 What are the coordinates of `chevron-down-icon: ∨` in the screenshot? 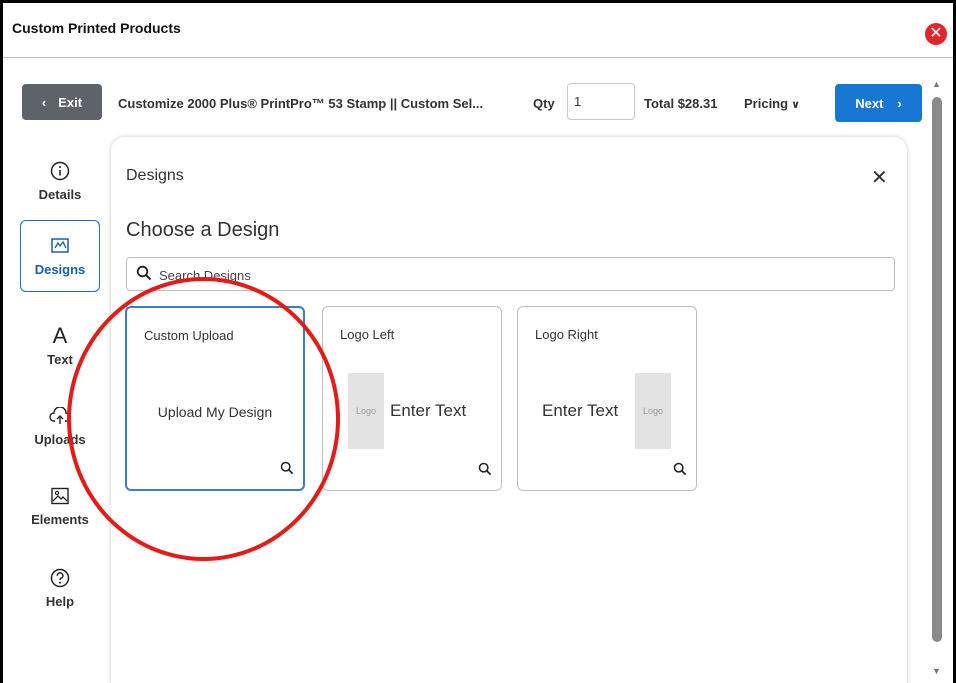 It's located at (796, 105).